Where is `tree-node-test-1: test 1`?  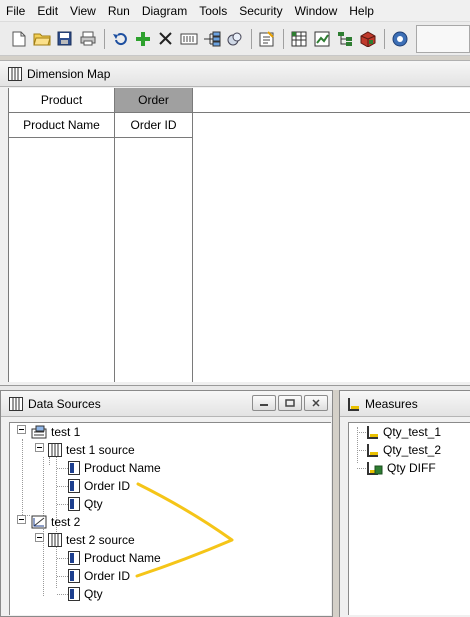 tree-node-test-1: test 1 is located at coordinates (55, 432).